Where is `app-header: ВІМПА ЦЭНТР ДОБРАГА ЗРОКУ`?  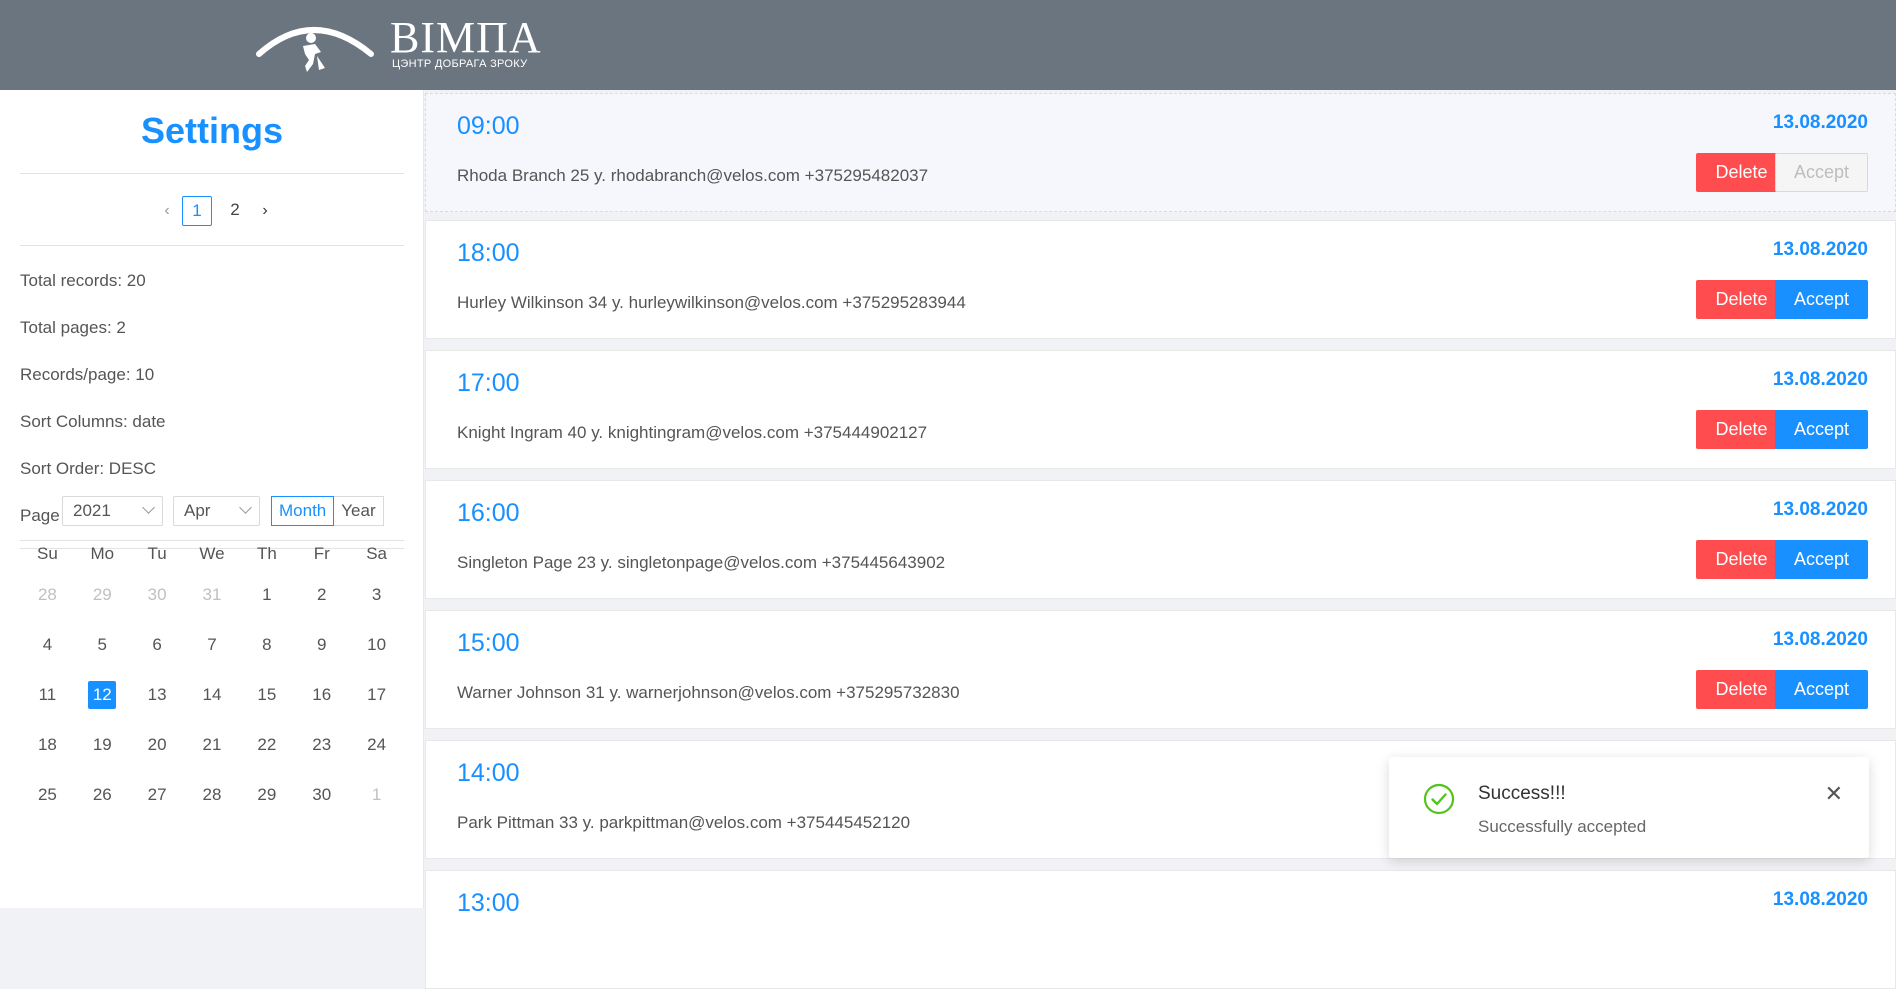
app-header: ВІМПА ЦЭНТР ДОБРАГА ЗРОКУ is located at coordinates (948, 45).